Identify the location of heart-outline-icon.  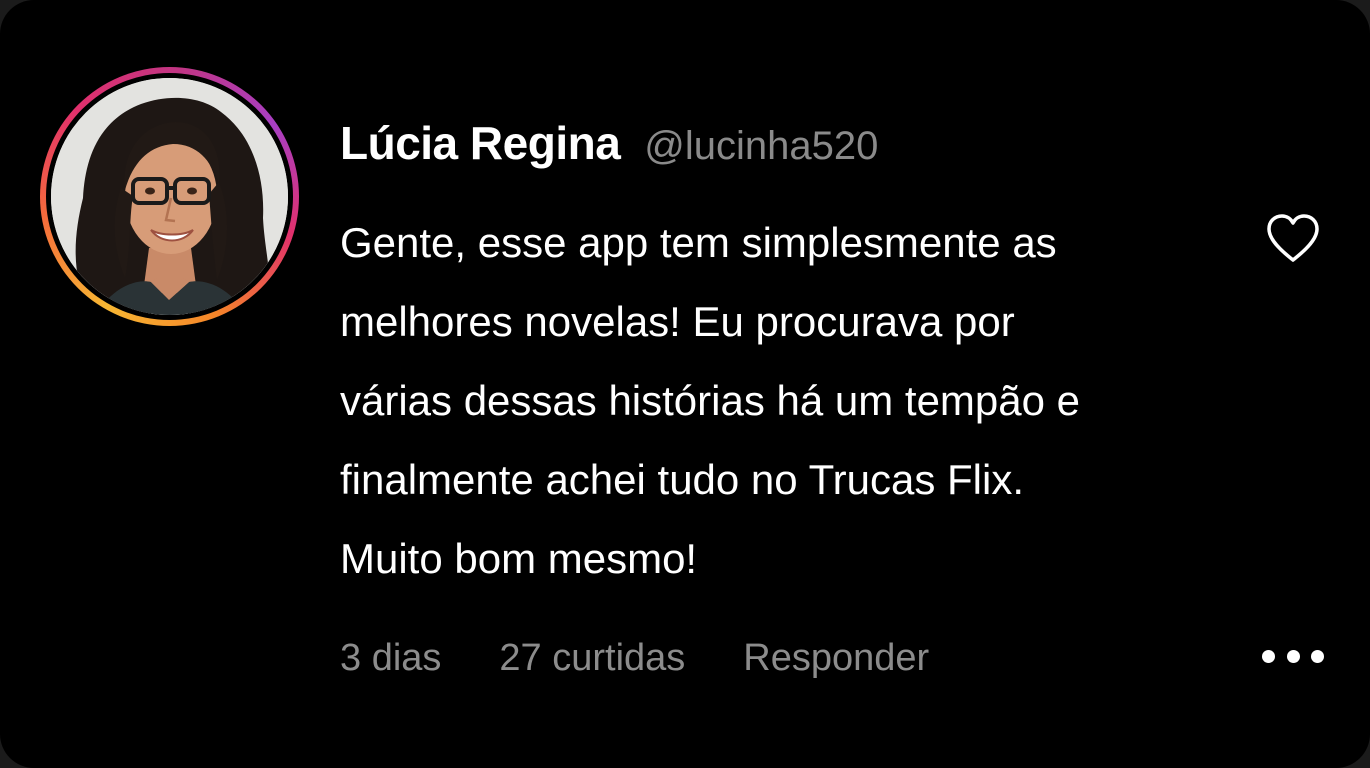
(1293, 238).